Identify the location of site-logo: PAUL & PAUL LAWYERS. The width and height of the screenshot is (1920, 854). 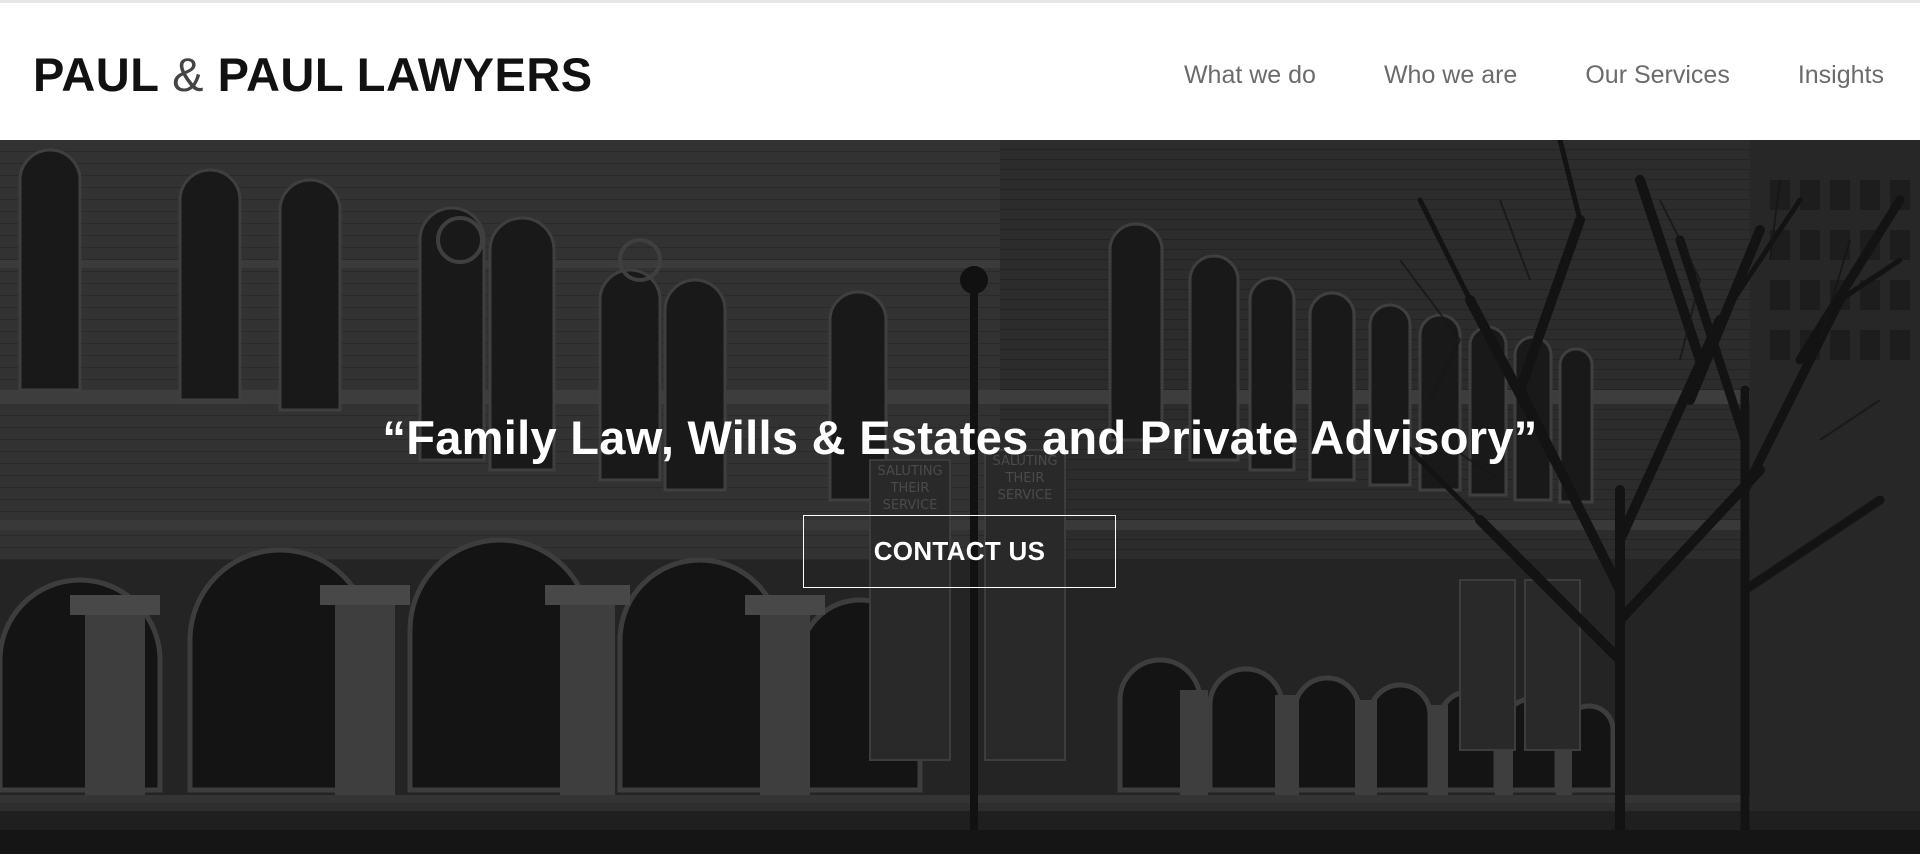
(313, 75).